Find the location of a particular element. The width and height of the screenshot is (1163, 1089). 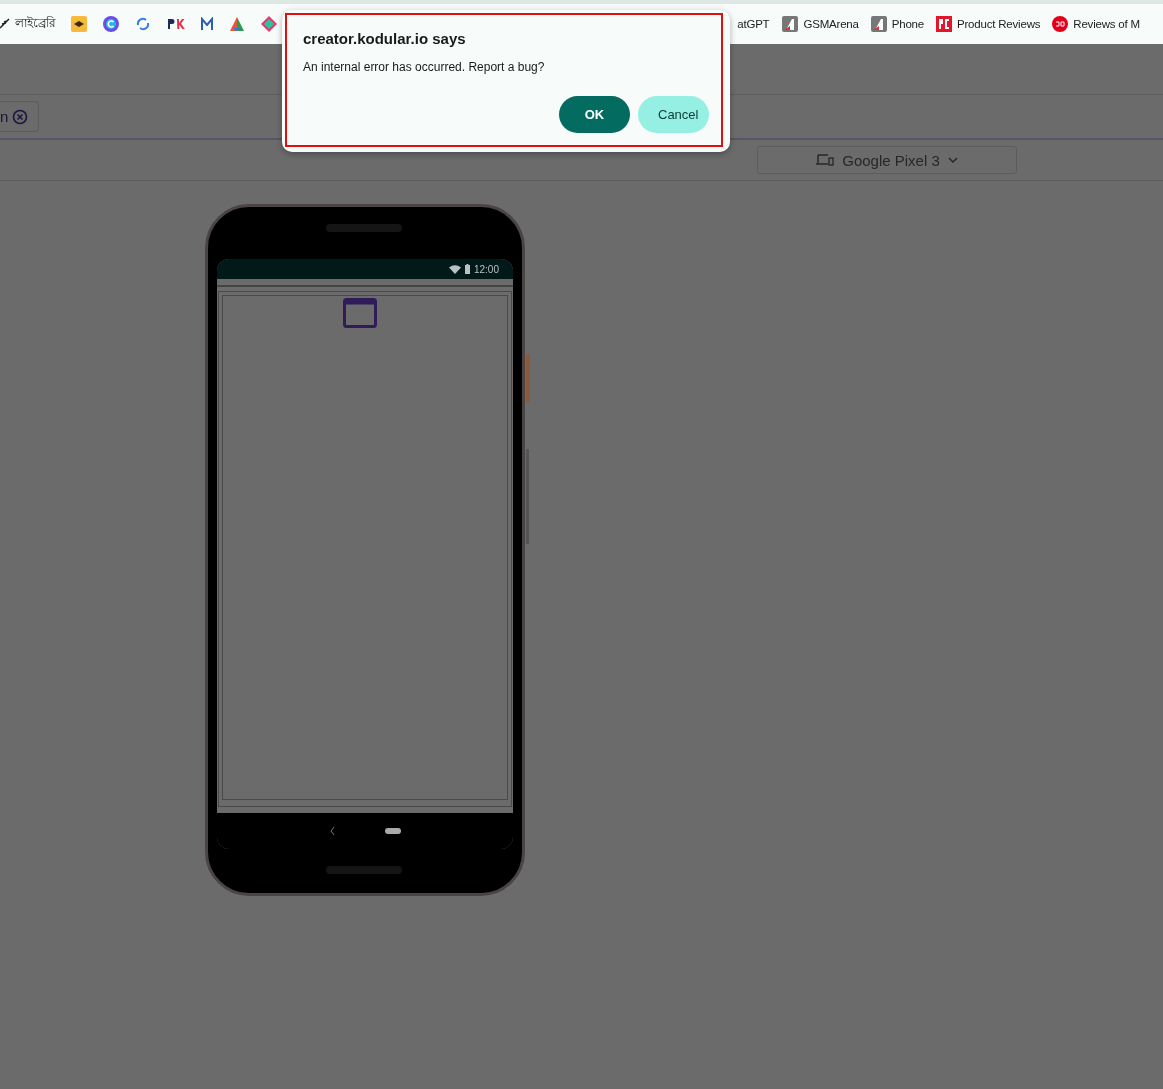

dialog-title: creator.kodular.io says is located at coordinates (385, 38).